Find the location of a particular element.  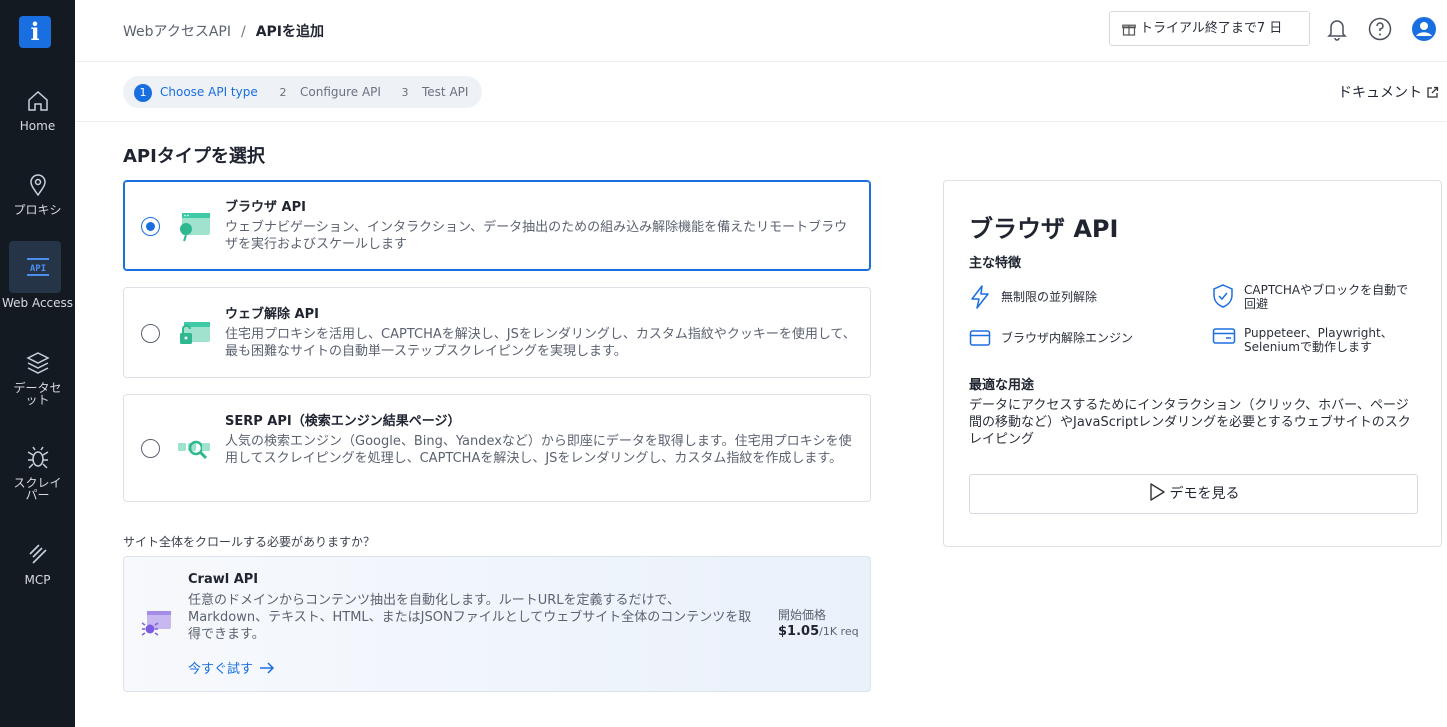

sidebar-item-mcp: MCP is located at coordinates (37, 564).